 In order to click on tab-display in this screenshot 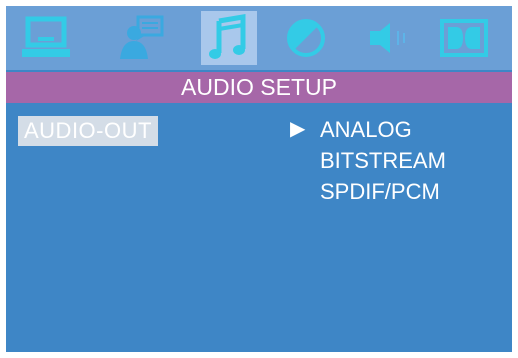, I will do `click(46, 38)`.